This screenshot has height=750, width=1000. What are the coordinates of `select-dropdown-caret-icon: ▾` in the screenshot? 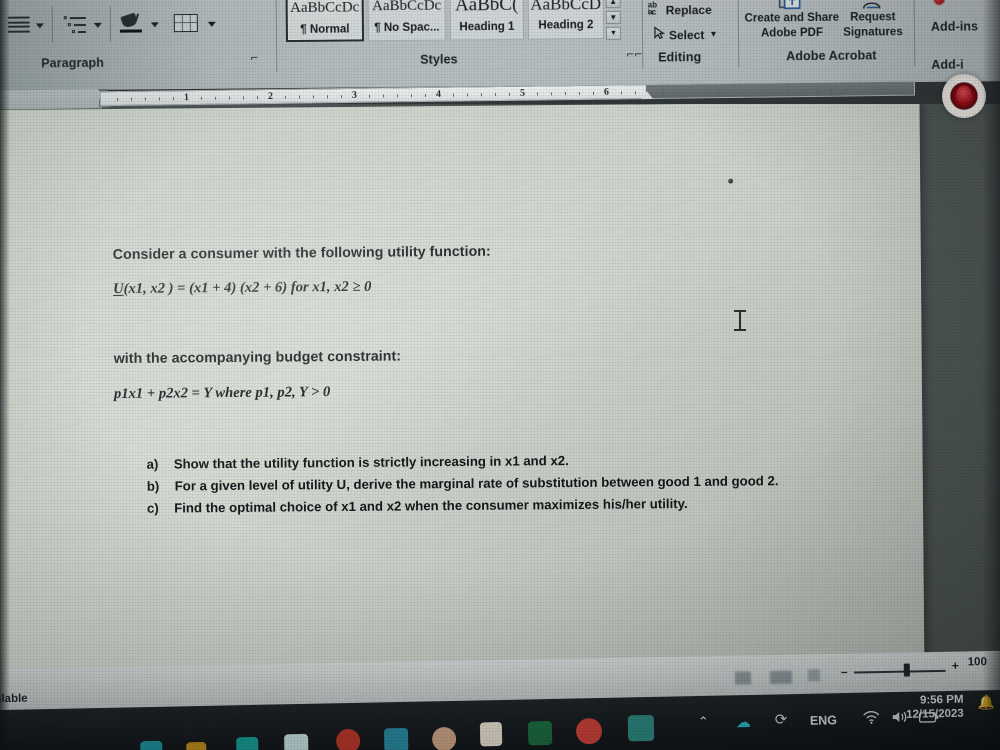 It's located at (713, 34).